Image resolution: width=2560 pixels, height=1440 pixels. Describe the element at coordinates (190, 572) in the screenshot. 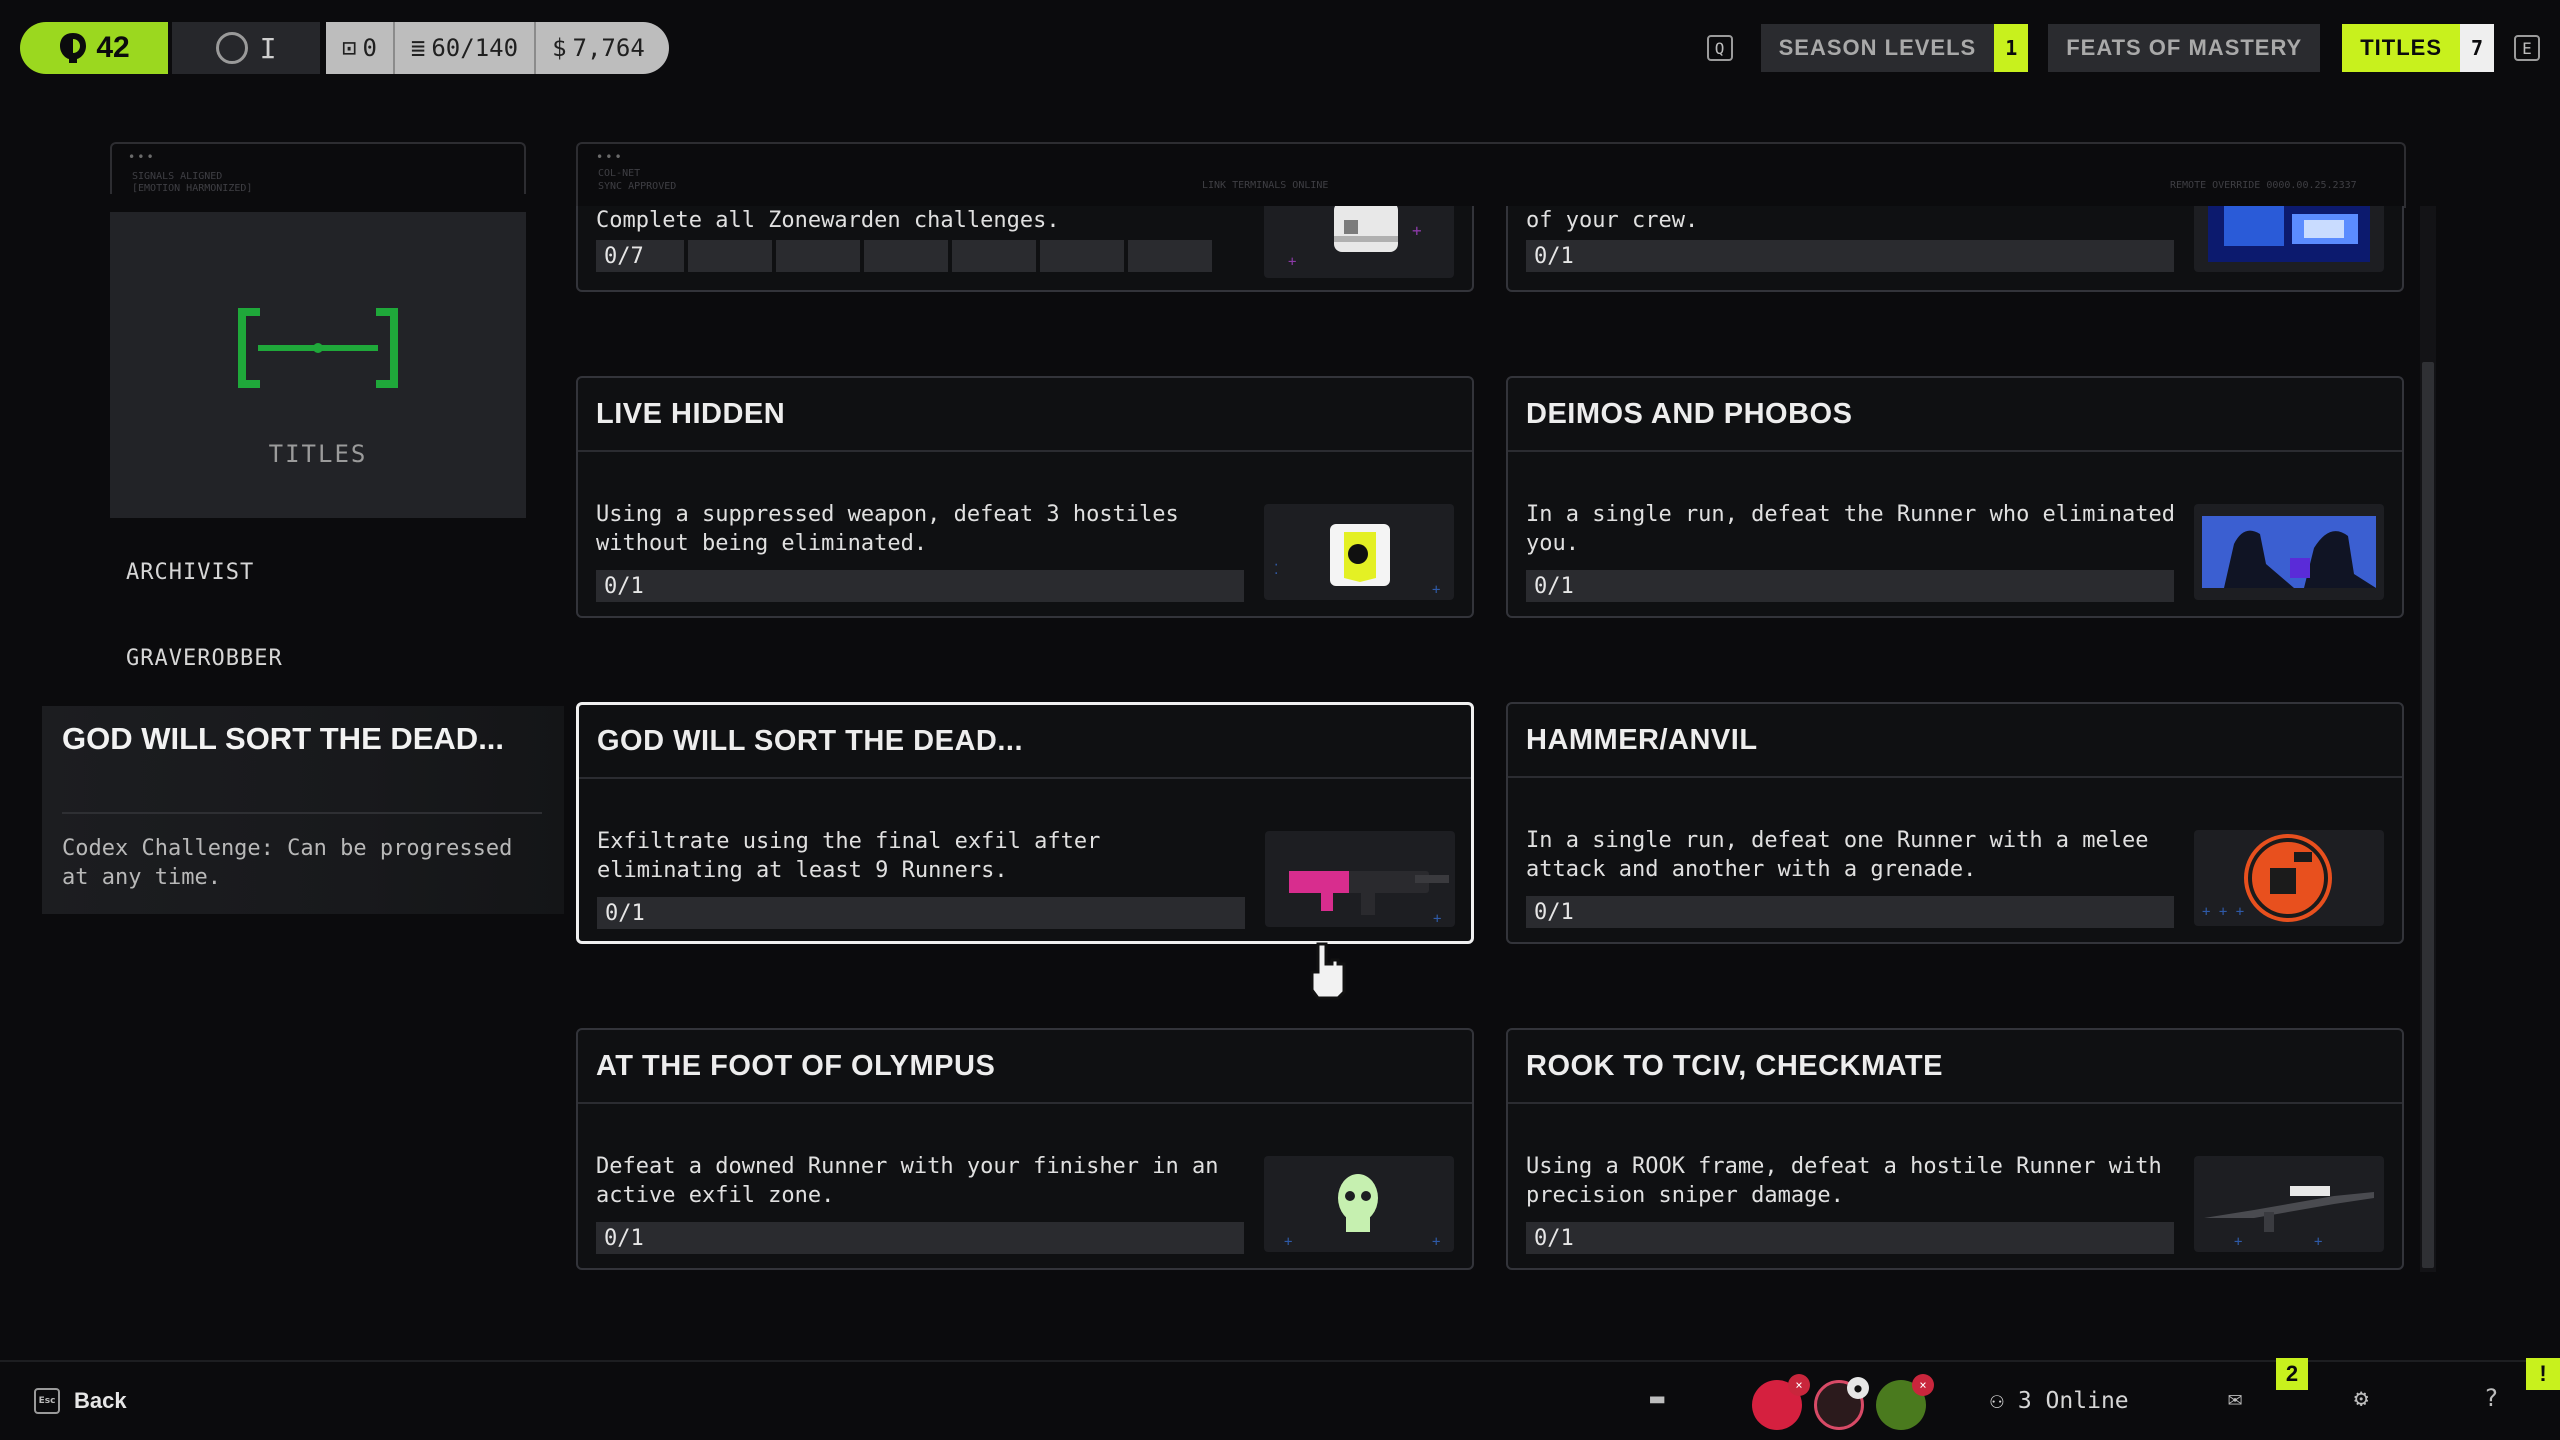

I see `title-item-archivist: ARCHIVIST` at that location.